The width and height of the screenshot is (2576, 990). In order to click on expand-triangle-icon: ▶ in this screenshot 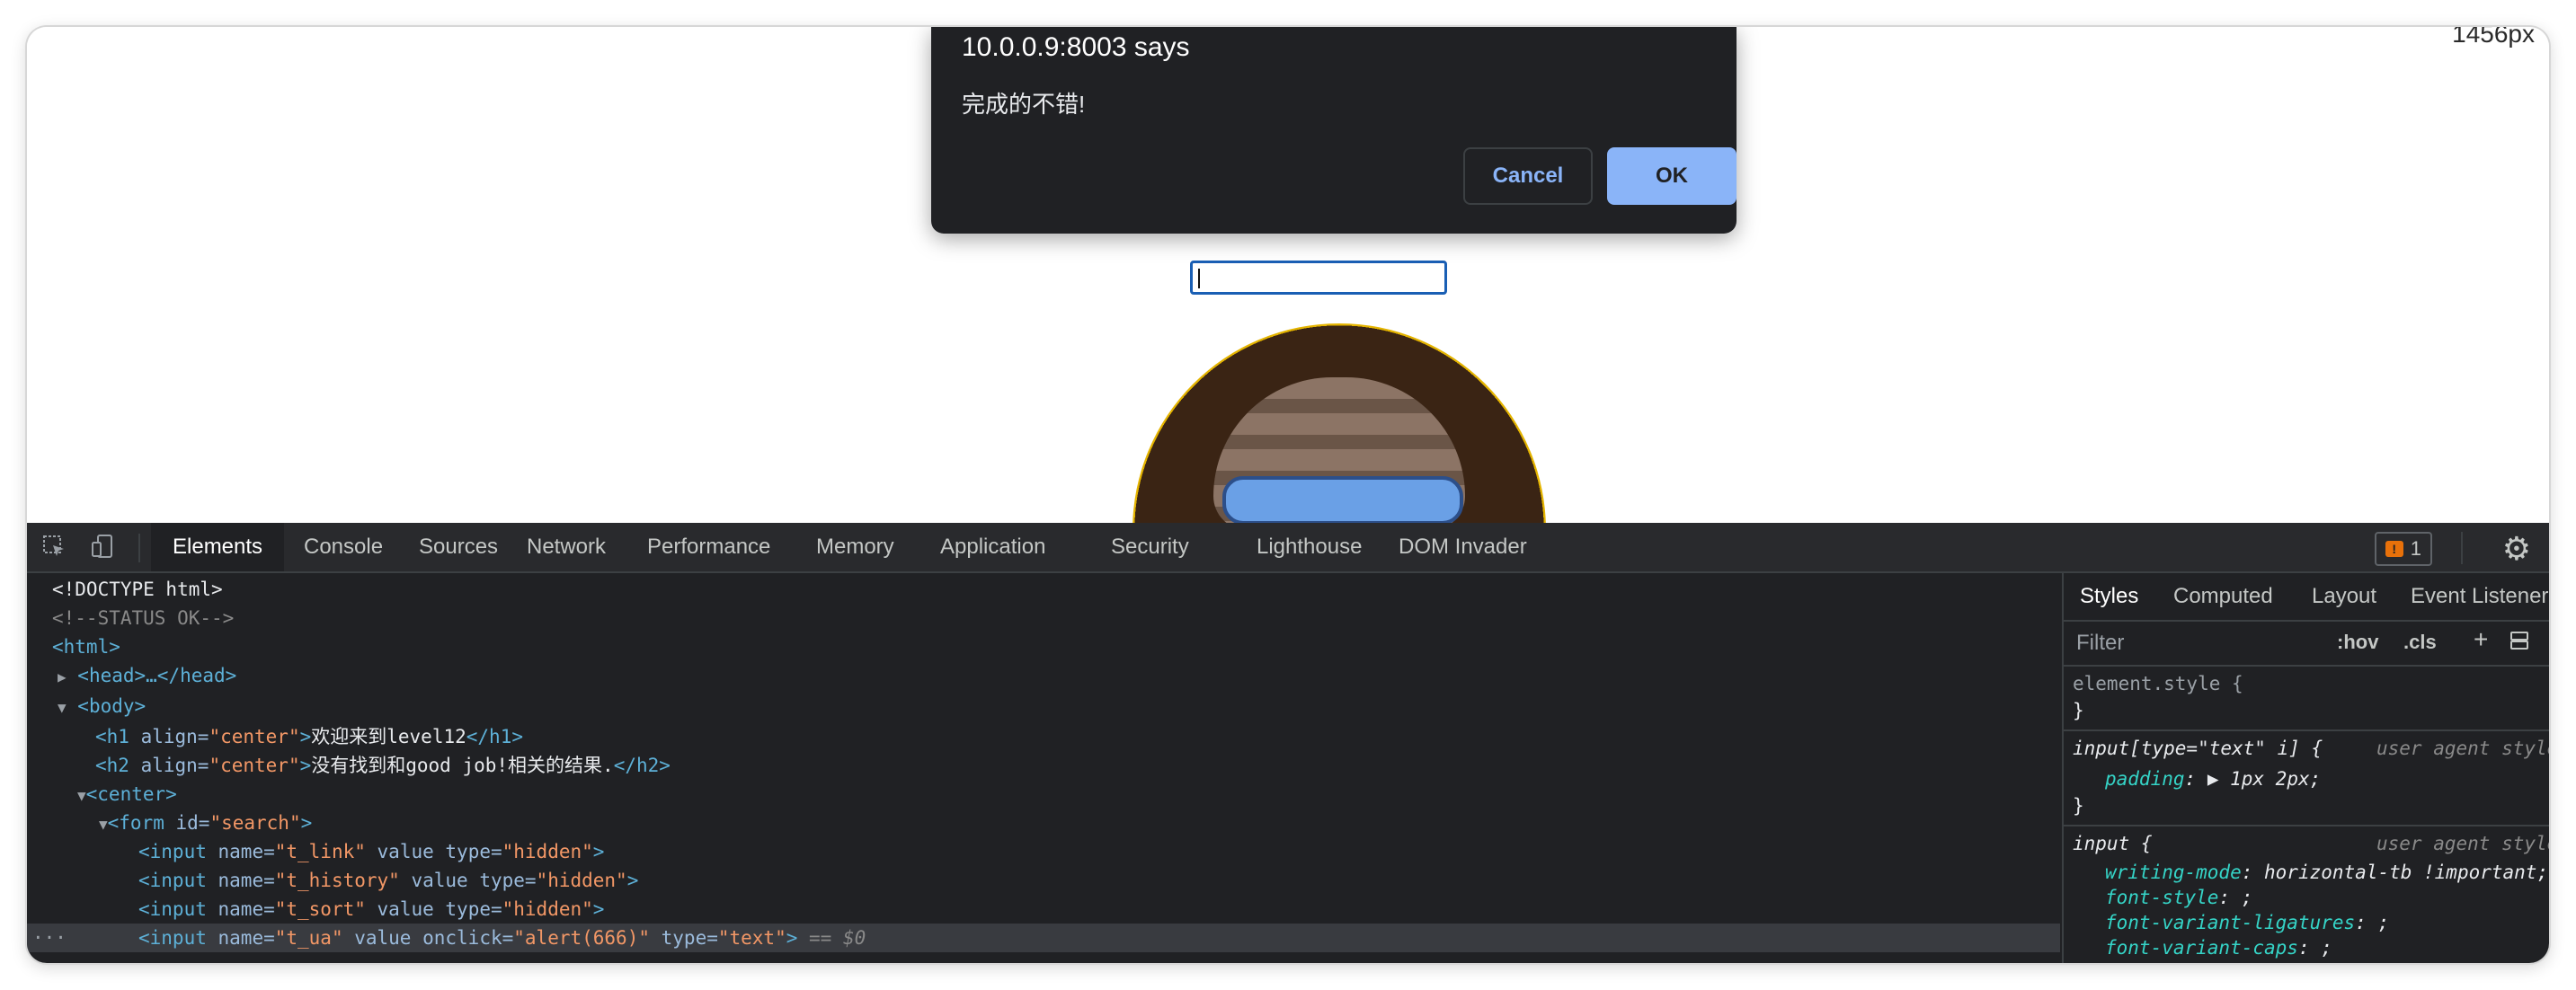, I will do `click(63, 677)`.